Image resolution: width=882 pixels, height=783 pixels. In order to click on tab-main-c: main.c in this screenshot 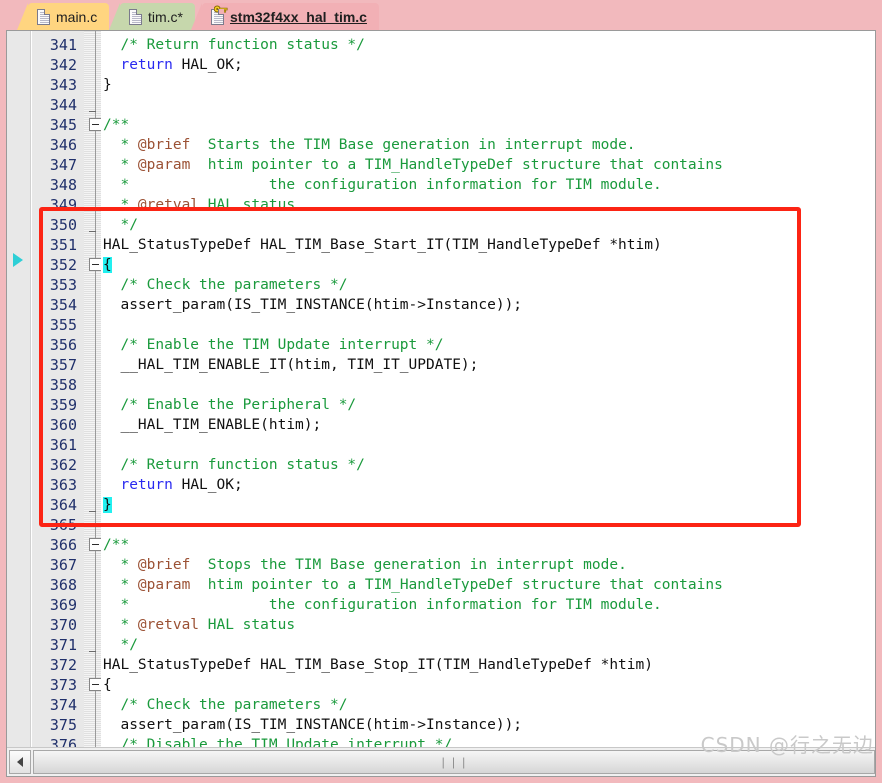, I will do `click(63, 16)`.